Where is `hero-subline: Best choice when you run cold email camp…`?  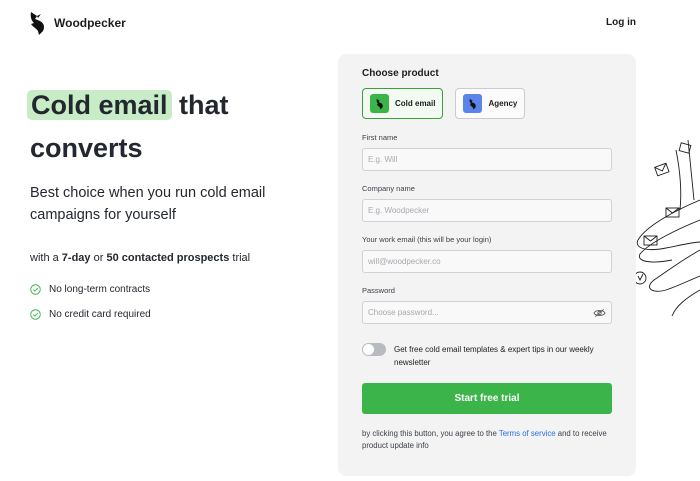 hero-subline: Best choice when you run cold email camp… is located at coordinates (148, 204).